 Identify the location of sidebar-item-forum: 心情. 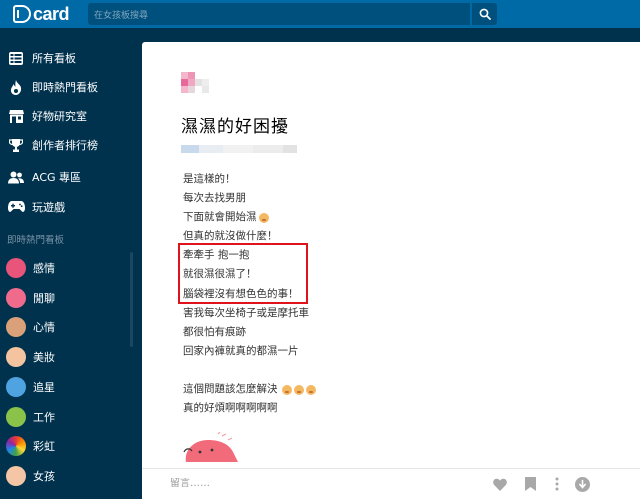
(65, 327).